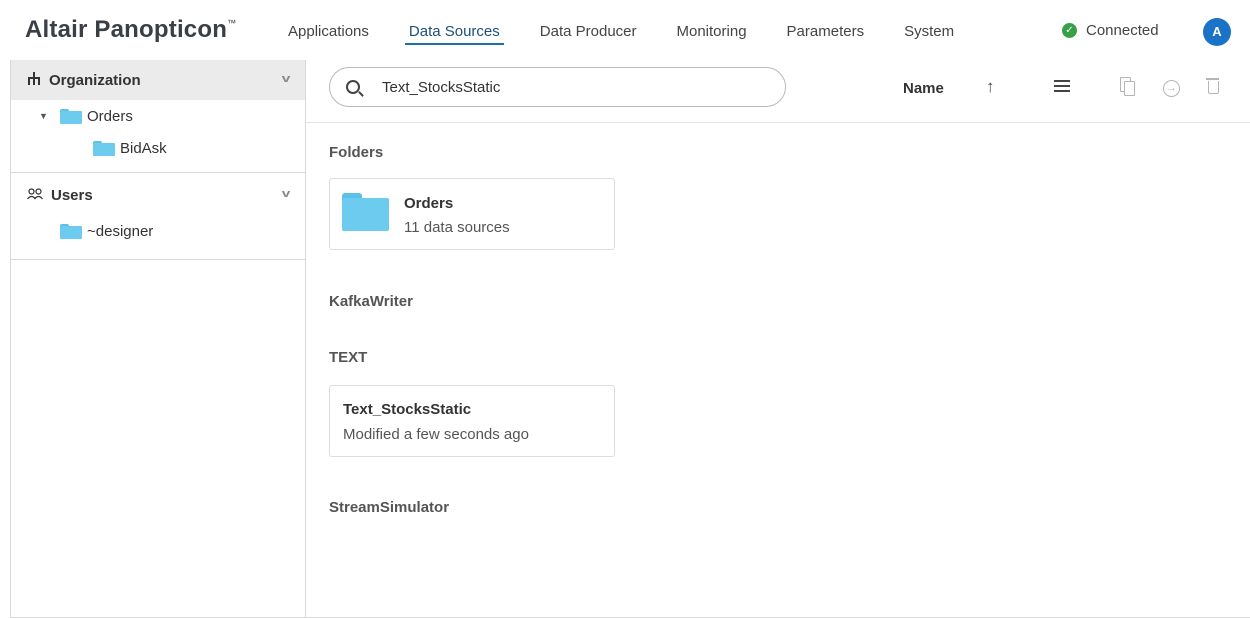 Image resolution: width=1250 pixels, height=618 pixels. Describe the element at coordinates (45, 116) in the screenshot. I see `caret-down-icon: ▼` at that location.